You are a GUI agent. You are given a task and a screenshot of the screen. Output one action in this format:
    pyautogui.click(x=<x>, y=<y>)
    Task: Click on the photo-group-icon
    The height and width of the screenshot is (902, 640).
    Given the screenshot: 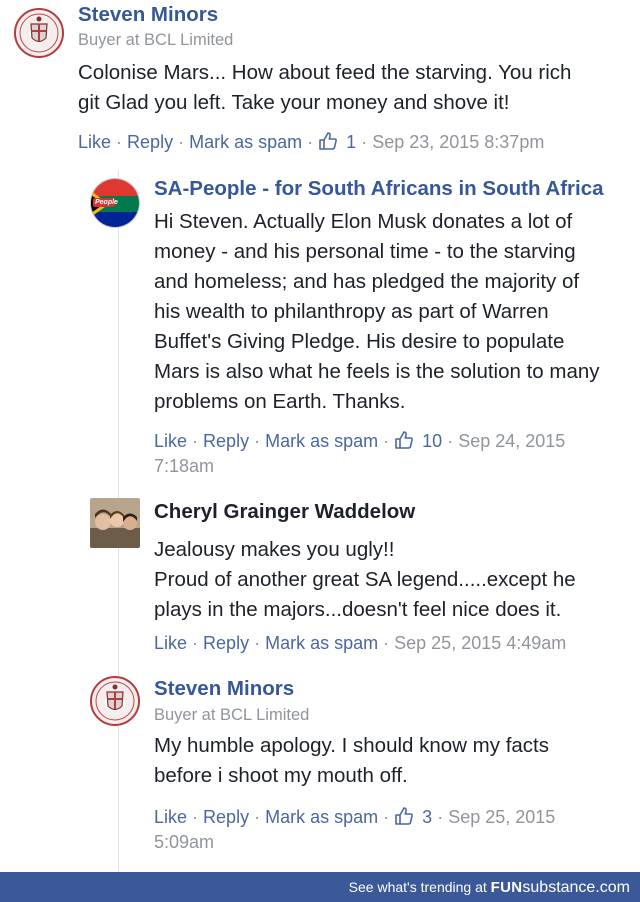 What is the action you would take?
    pyautogui.click(x=115, y=523)
    